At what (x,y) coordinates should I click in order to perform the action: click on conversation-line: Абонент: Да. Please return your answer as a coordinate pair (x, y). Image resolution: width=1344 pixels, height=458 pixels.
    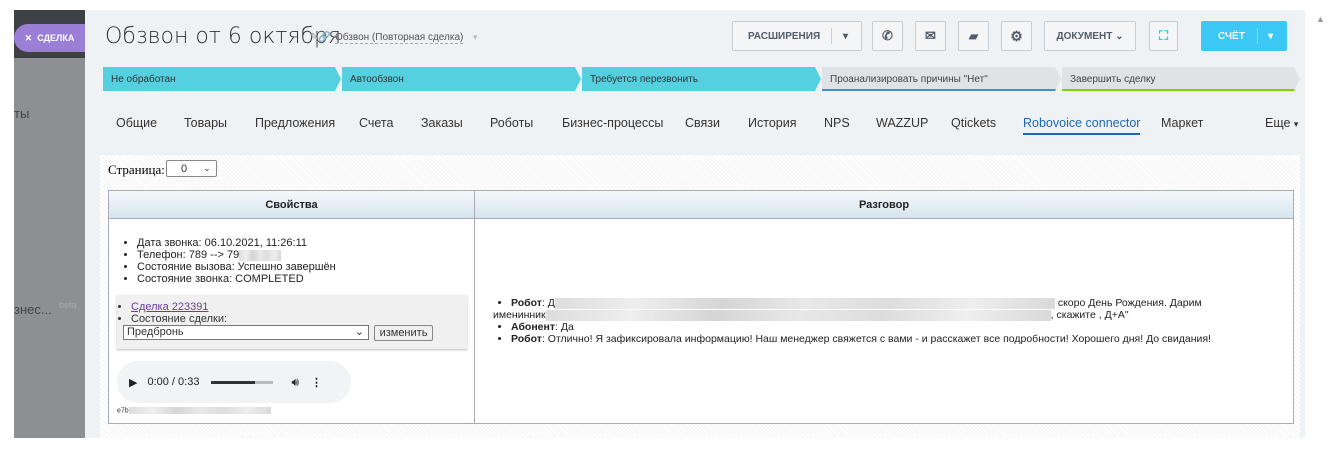
    Looking at the image, I should click on (897, 327).